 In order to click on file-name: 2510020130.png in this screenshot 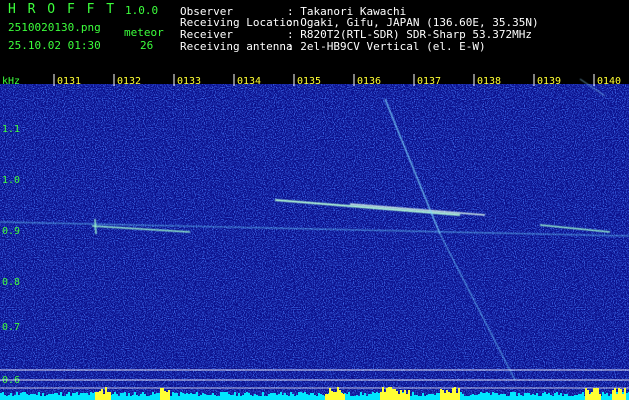, I will do `click(54, 27)`.